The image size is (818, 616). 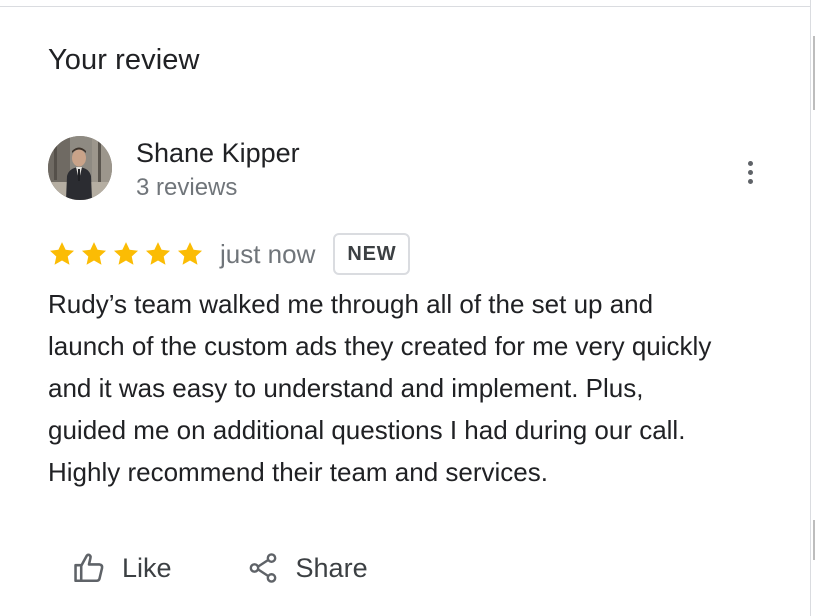 What do you see at coordinates (220, 568) in the screenshot?
I see `review-actions: Like Share` at bounding box center [220, 568].